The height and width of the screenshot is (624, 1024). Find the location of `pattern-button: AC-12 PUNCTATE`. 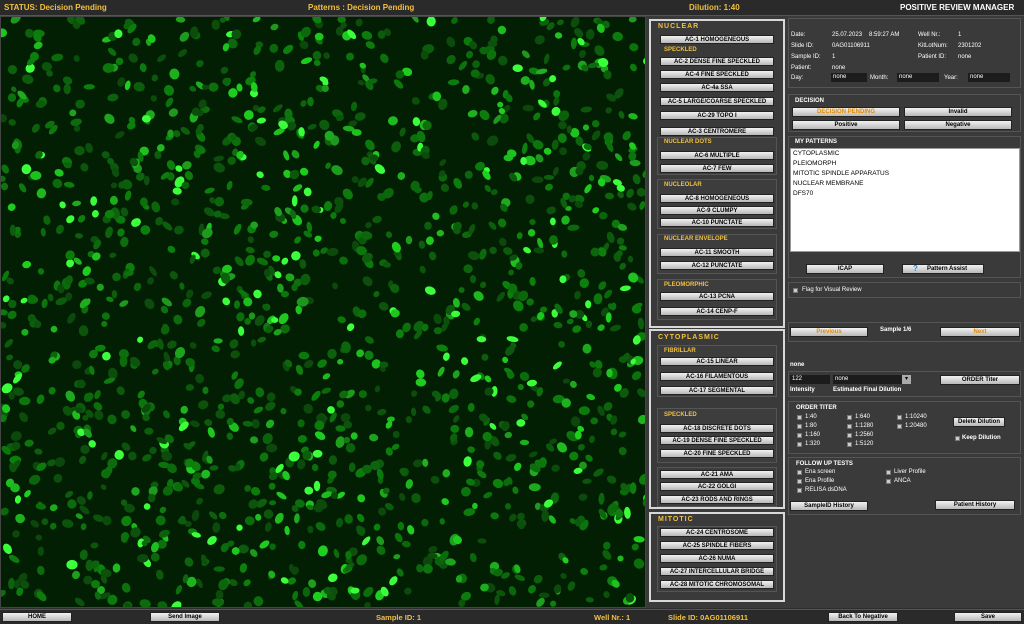

pattern-button: AC-12 PUNCTATE is located at coordinates (717, 265).